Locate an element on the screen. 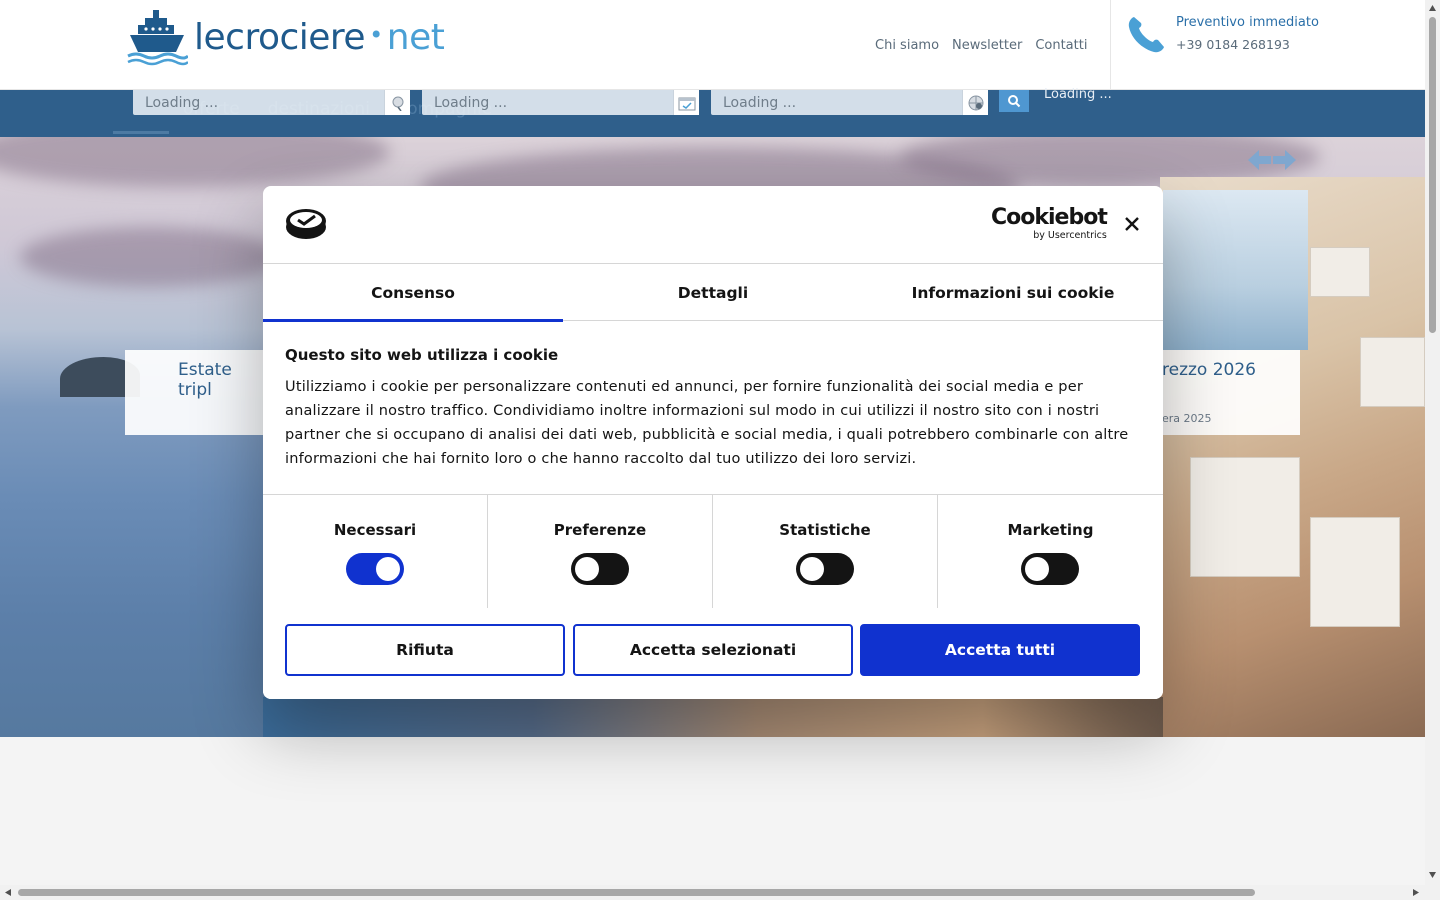  accept-all-button: Accetta tutti is located at coordinates (1000, 650).